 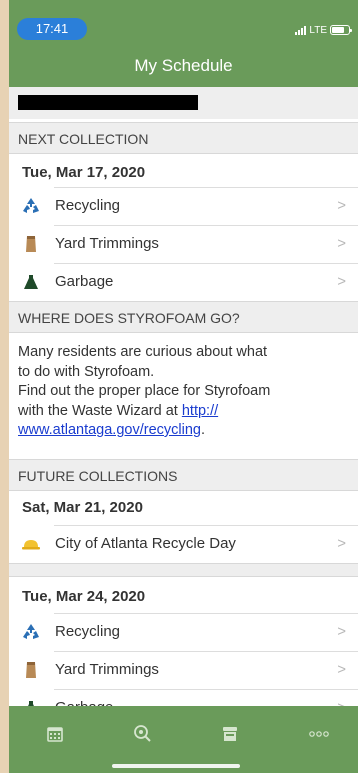 I want to click on section-header-styrofoam: WHERE DOES STYROFOAM GO?, so click(x=183, y=317).